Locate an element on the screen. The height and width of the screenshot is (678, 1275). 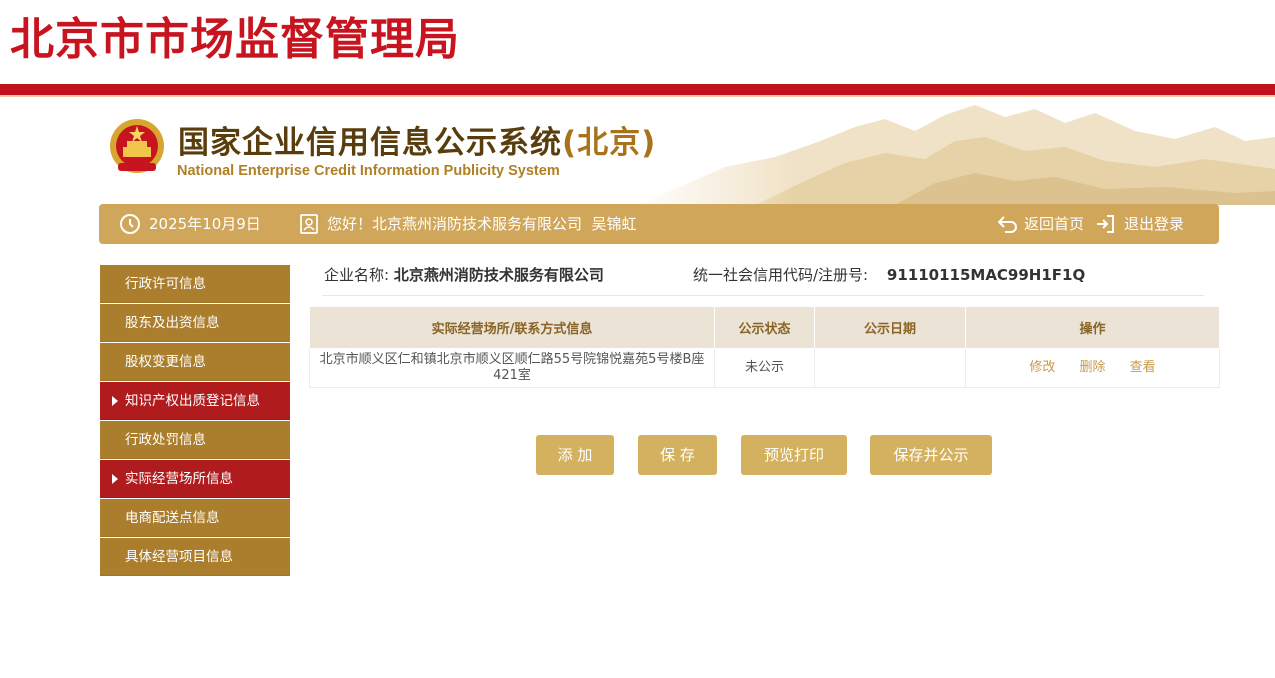
sidebar-item-equity-change: 股权变更信息 is located at coordinates (195, 362).